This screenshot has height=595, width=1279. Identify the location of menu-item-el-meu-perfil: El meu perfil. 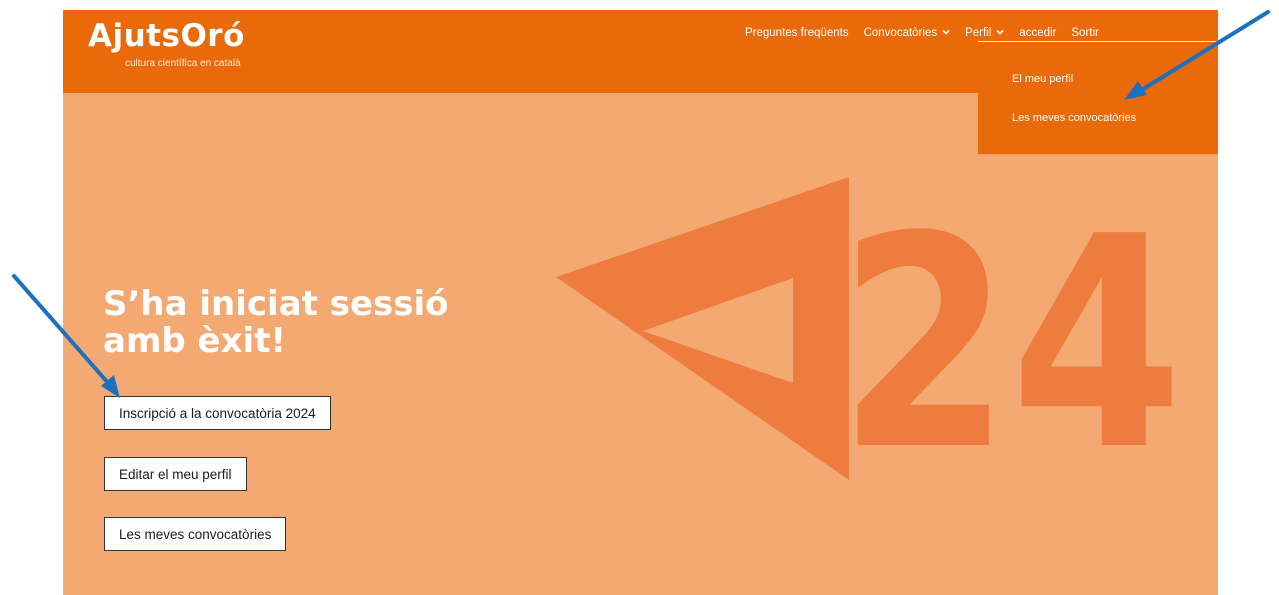
(1042, 79).